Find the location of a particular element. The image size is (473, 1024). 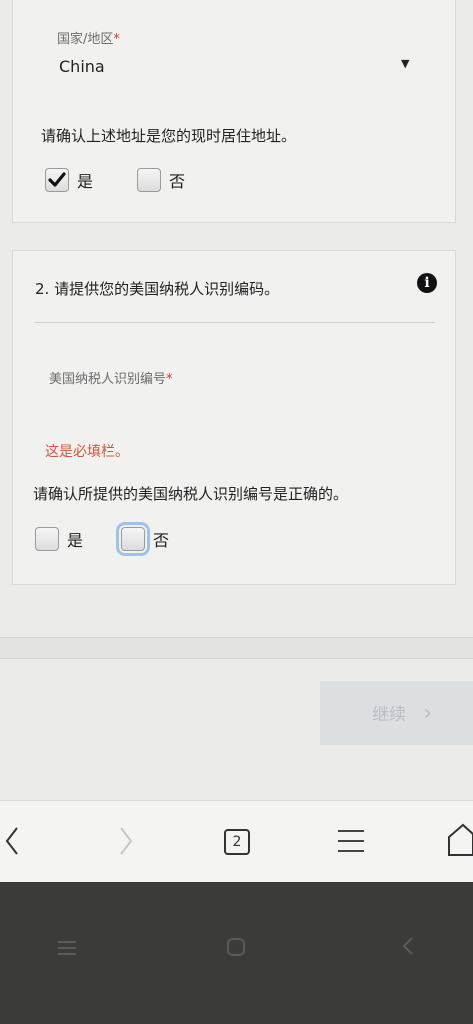

forward-icon is located at coordinates (126, 844).